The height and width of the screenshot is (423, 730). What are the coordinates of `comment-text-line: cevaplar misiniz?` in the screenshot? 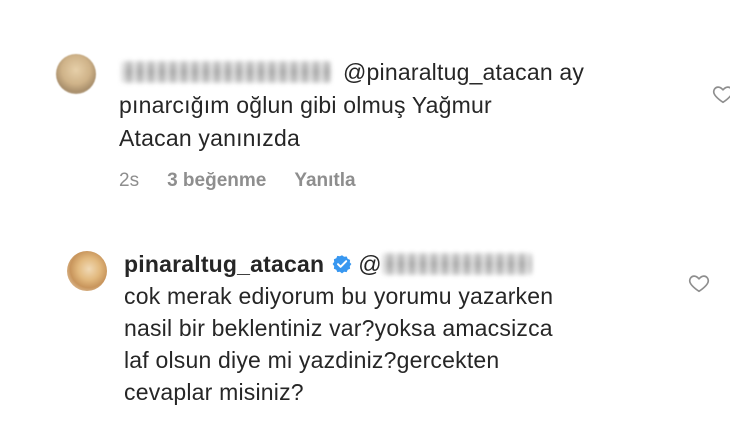 It's located at (214, 392).